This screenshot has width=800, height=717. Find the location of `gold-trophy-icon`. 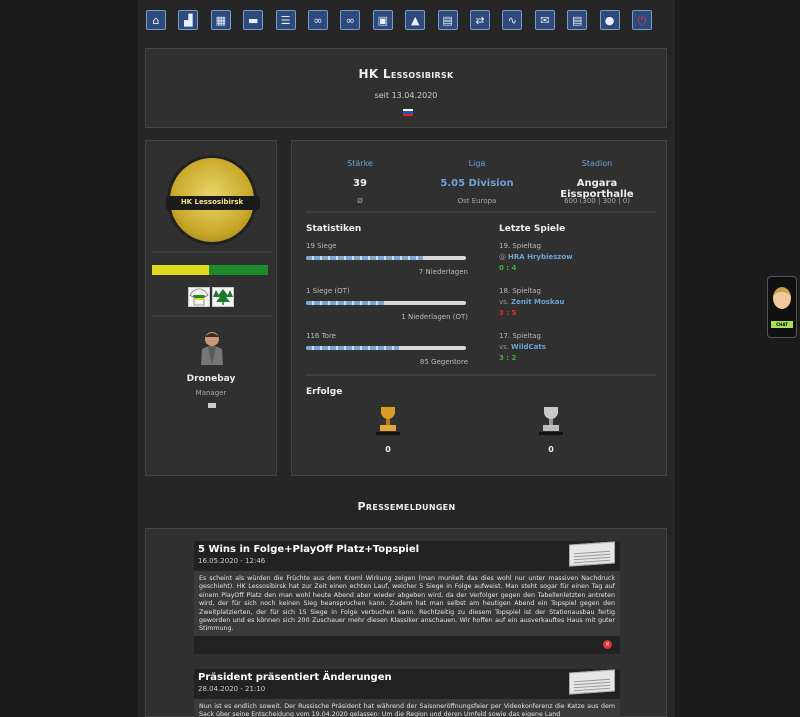

gold-trophy-icon is located at coordinates (388, 421).